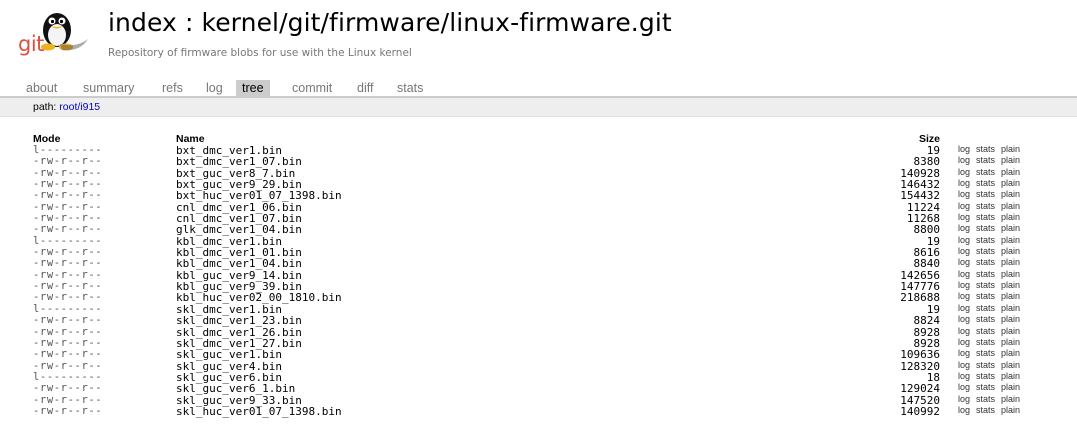 This screenshot has width=1077, height=435. I want to click on tab-log: log, so click(214, 88).